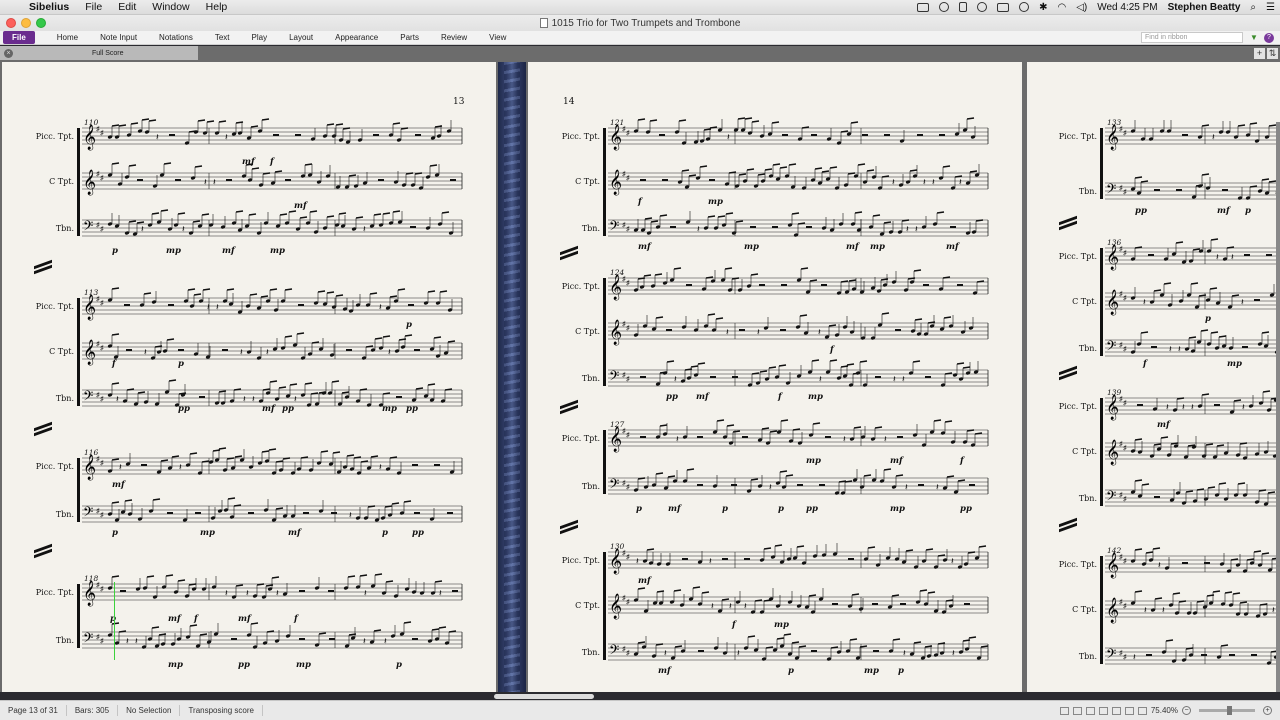 This screenshot has width=1280, height=720. What do you see at coordinates (221, 38) in the screenshot?
I see `tab-text: Text` at bounding box center [221, 38].